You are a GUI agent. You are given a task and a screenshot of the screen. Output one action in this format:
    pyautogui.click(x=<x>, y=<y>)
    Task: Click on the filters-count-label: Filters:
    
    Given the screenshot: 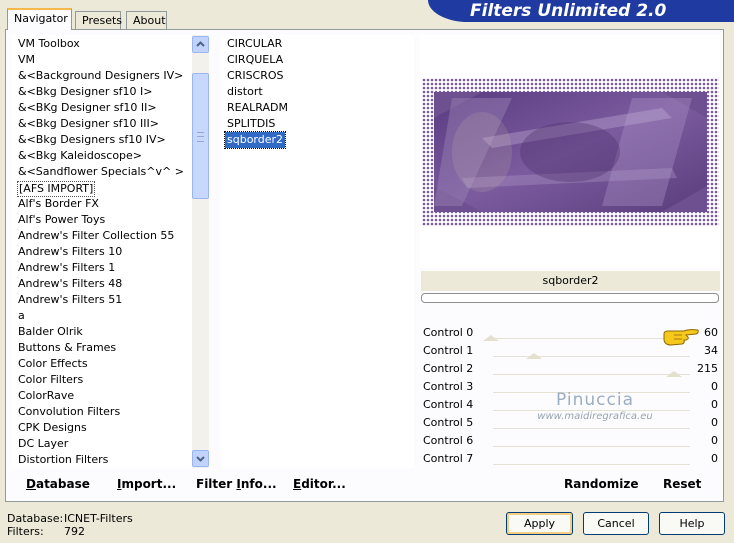 What is the action you would take?
    pyautogui.click(x=25, y=531)
    